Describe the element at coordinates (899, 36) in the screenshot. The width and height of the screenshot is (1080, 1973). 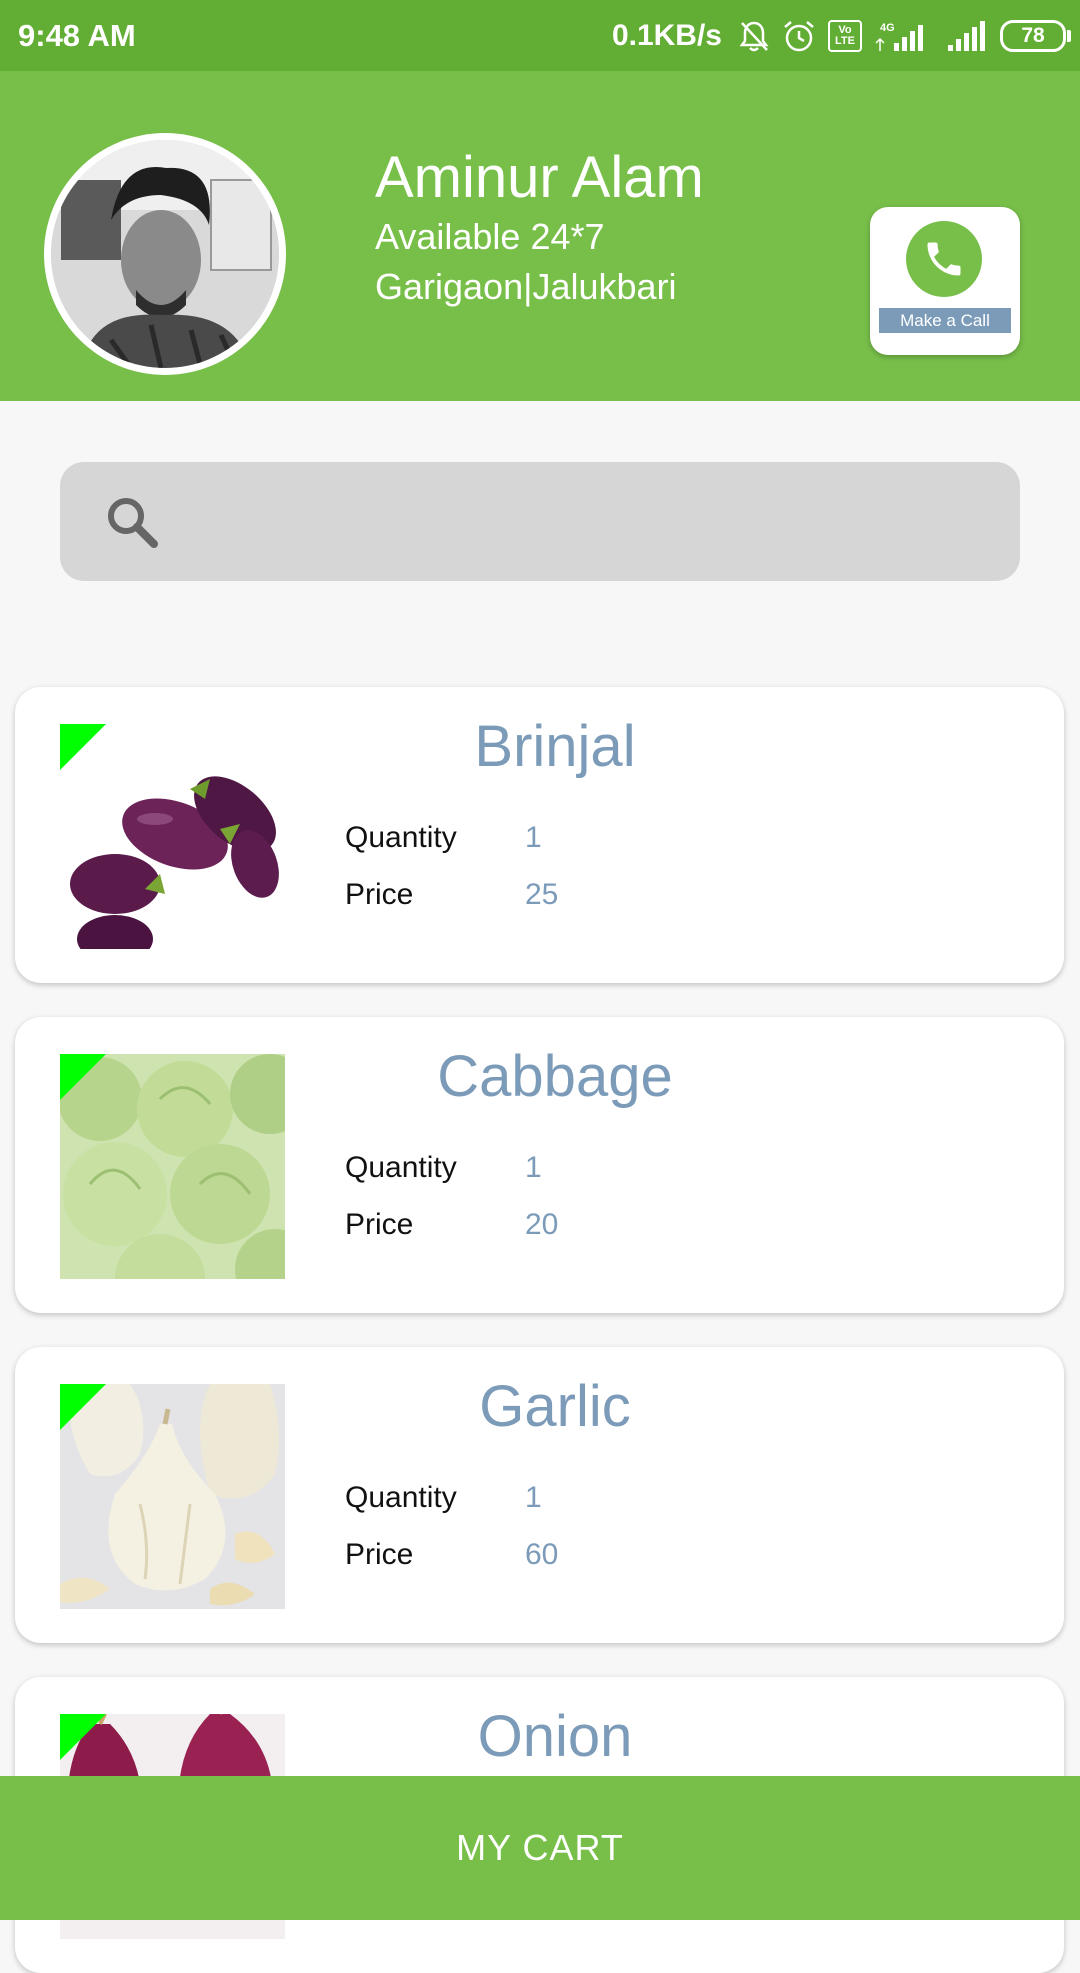
I see `signal-icon: 4G` at that location.